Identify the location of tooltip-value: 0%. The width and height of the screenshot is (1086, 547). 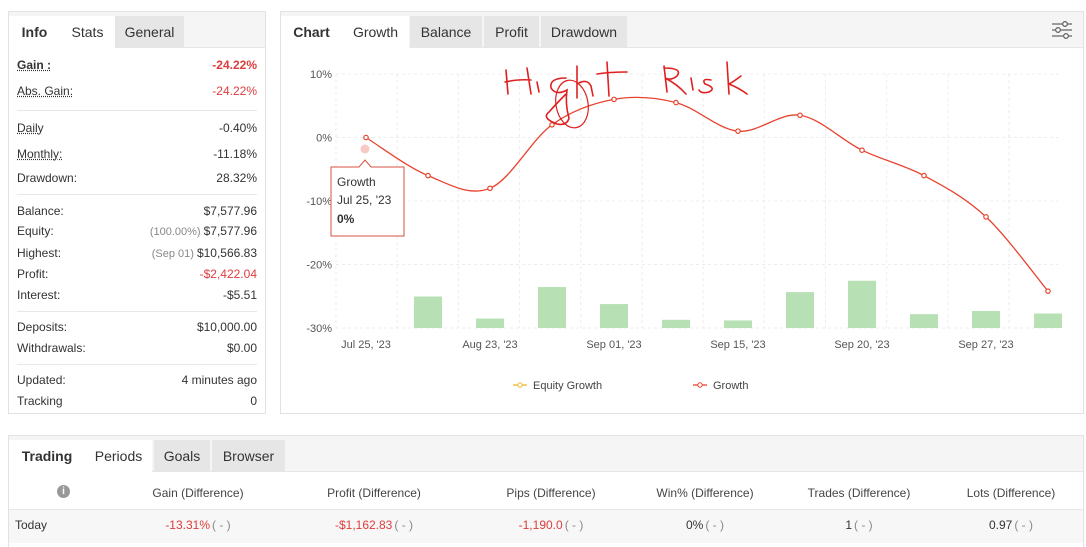
(346, 219).